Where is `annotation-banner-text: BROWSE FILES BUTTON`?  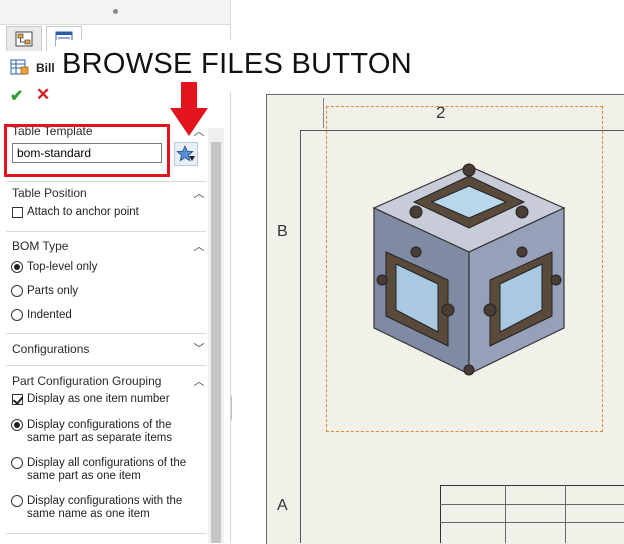
annotation-banner-text: BROWSE FILES BUTTON is located at coordinates (237, 64).